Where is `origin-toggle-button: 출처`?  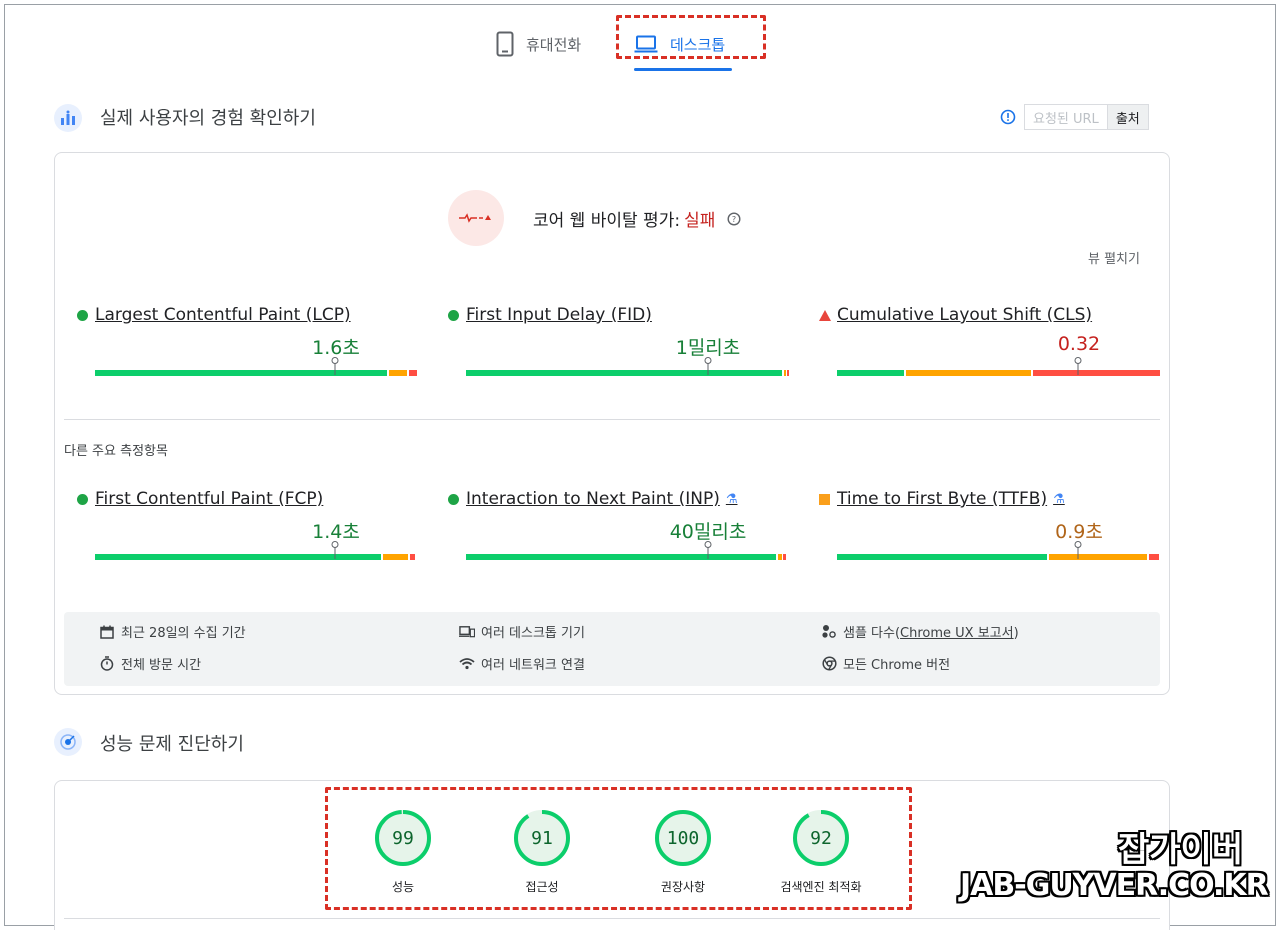
origin-toggle-button: 출처 is located at coordinates (1128, 117).